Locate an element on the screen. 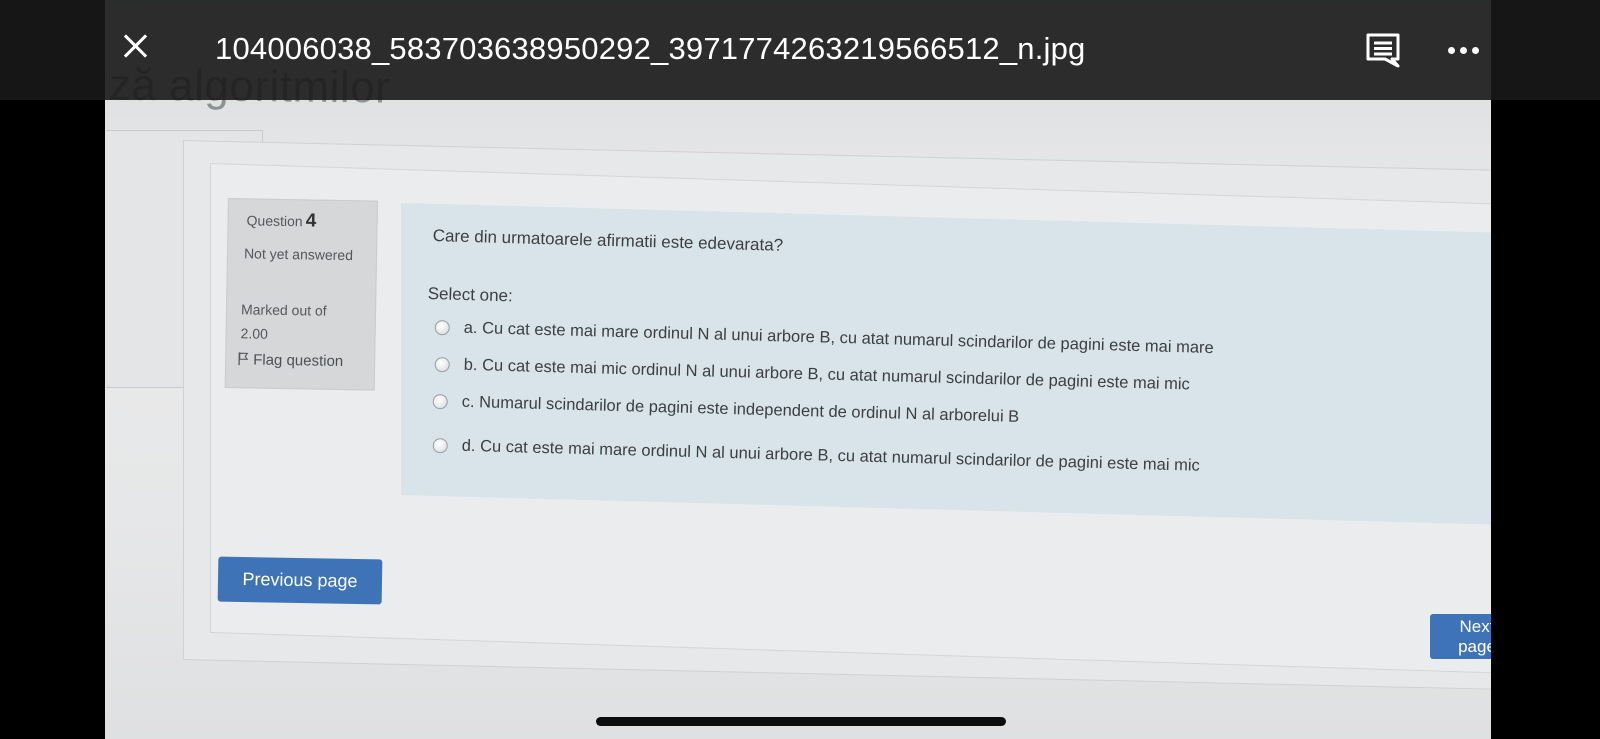 Image resolution: width=1600 pixels, height=739 pixels. comment-icon is located at coordinates (1383, 50).